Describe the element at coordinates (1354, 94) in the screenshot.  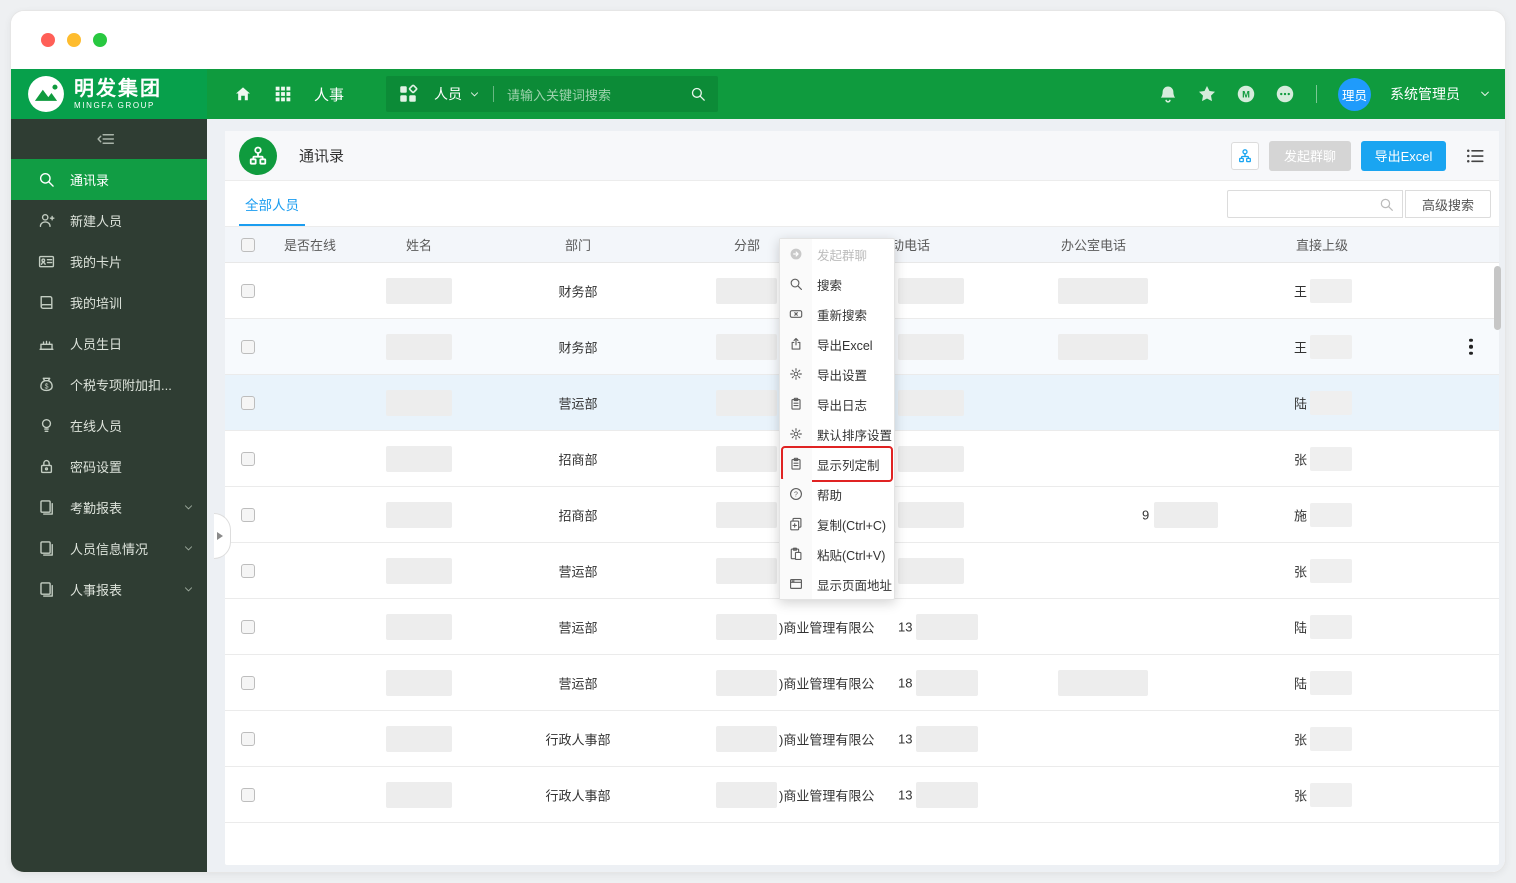
I see `user-avatar: 理员` at that location.